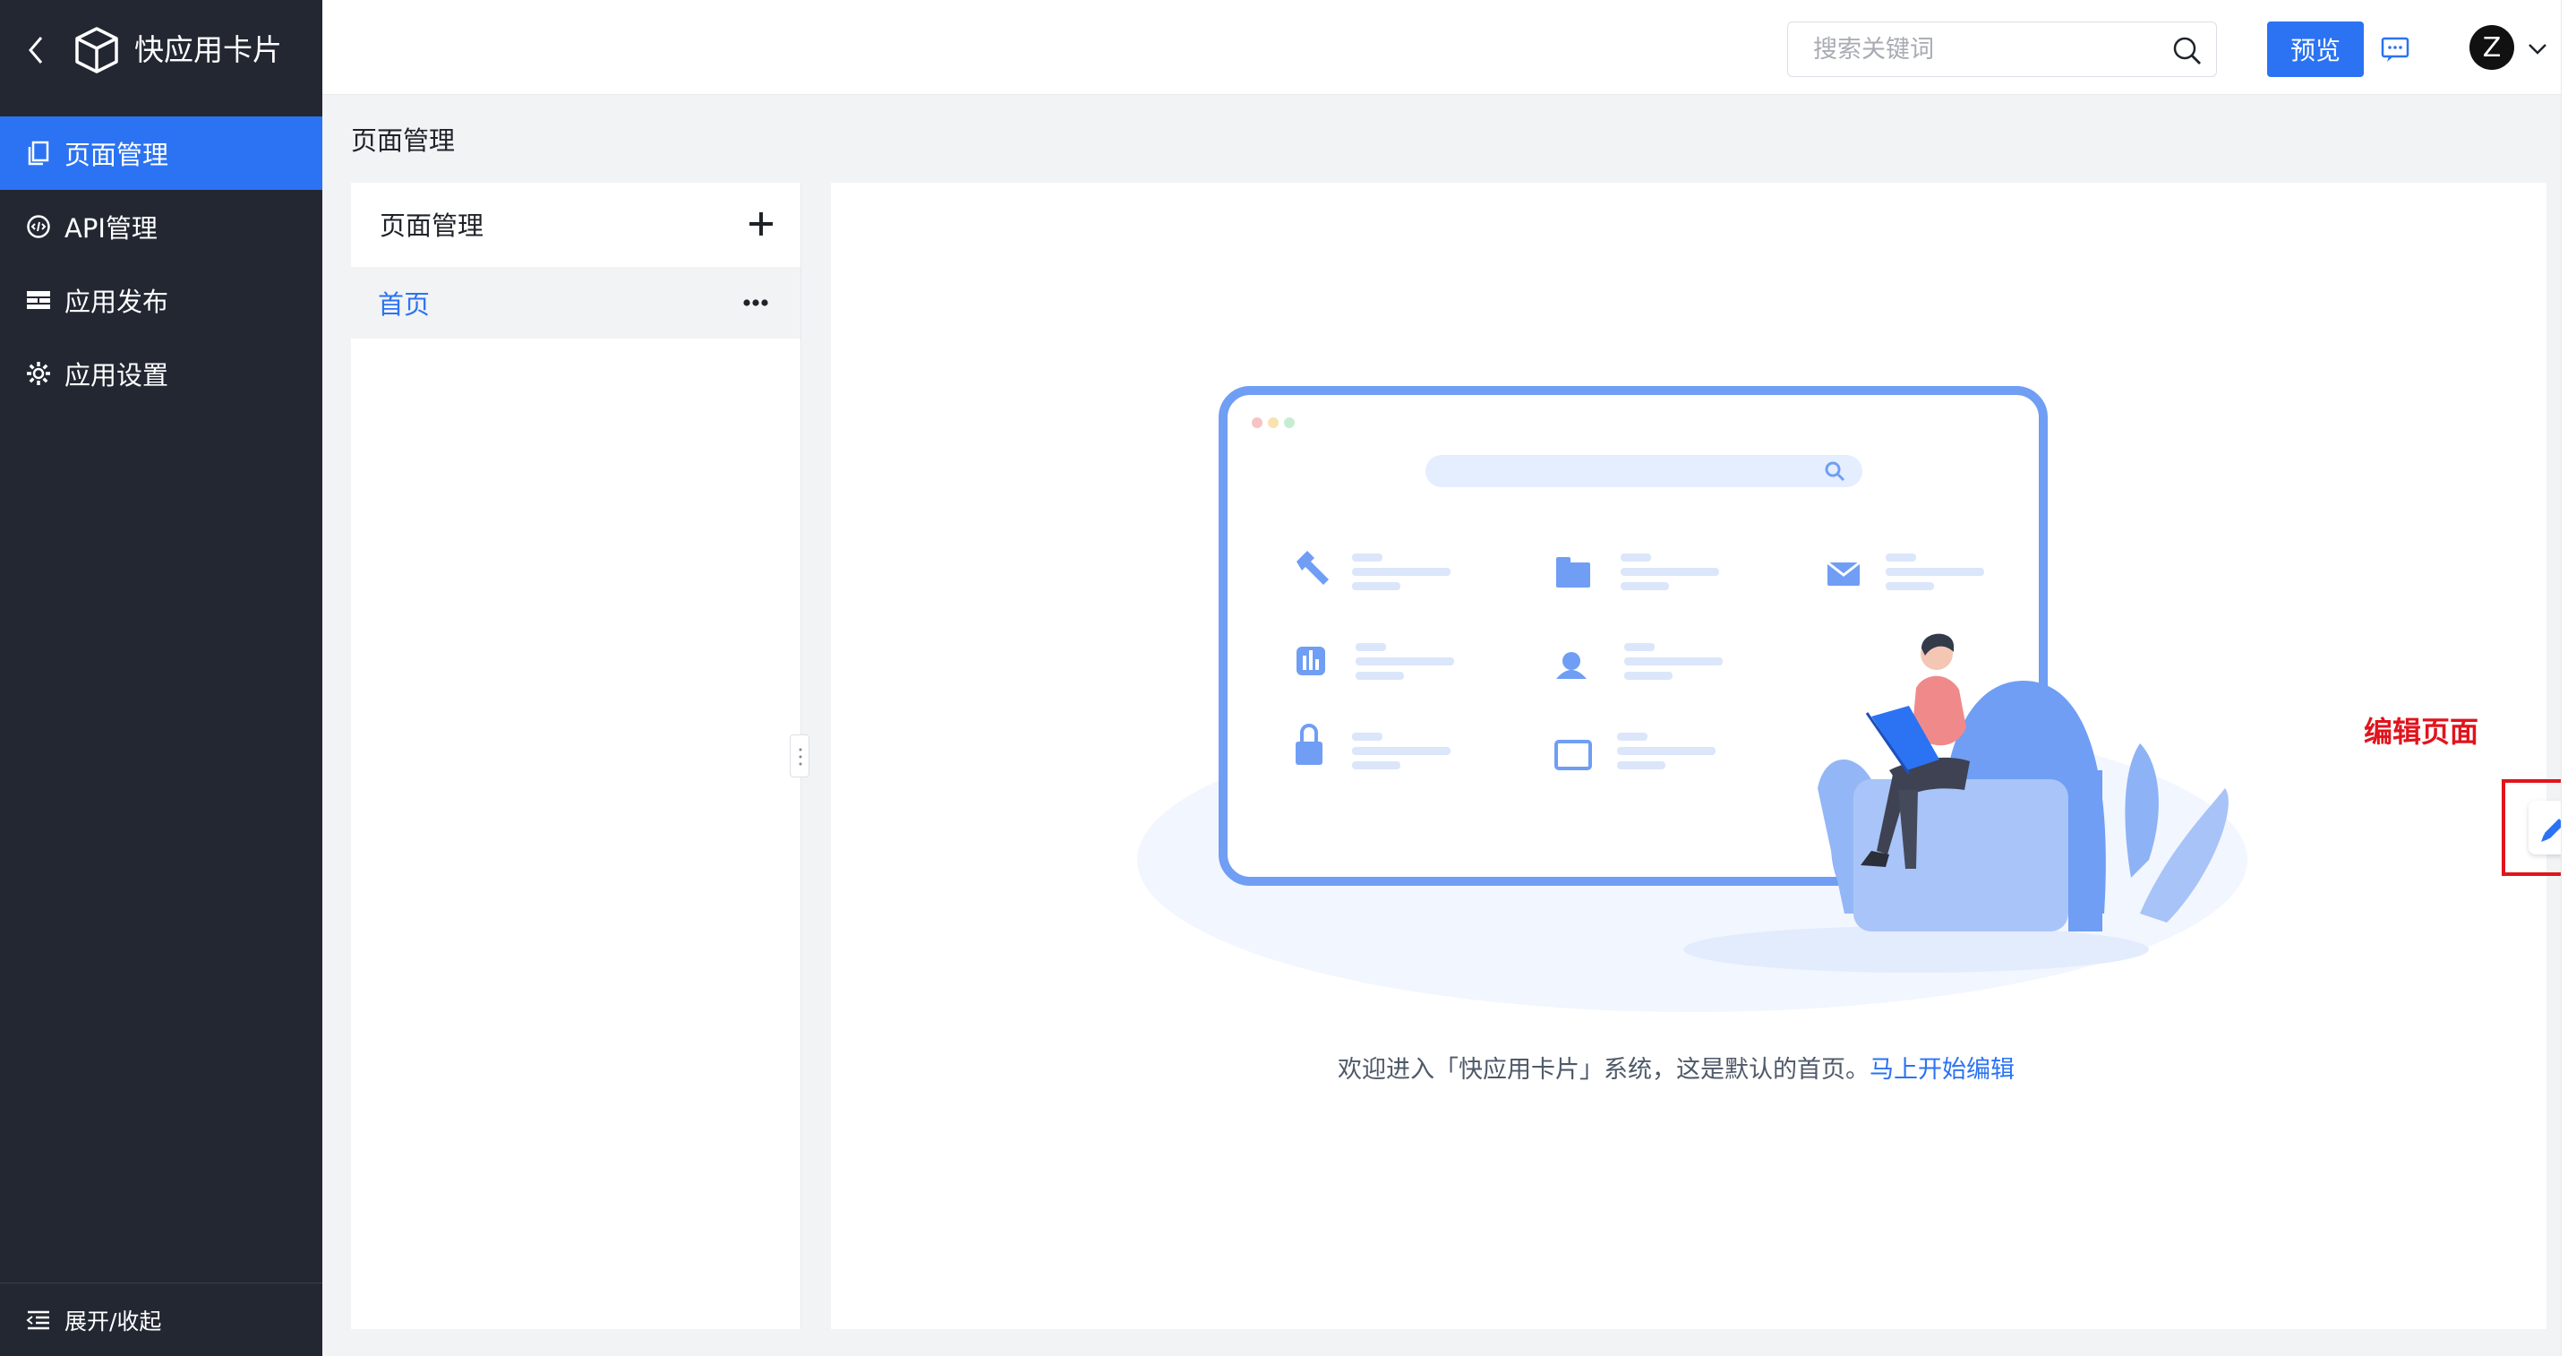 Image resolution: width=2576 pixels, height=1356 pixels. I want to click on welcome-text: 欢迎进入「快应用卡片」系统，这是默认的首页。, so click(1604, 1070).